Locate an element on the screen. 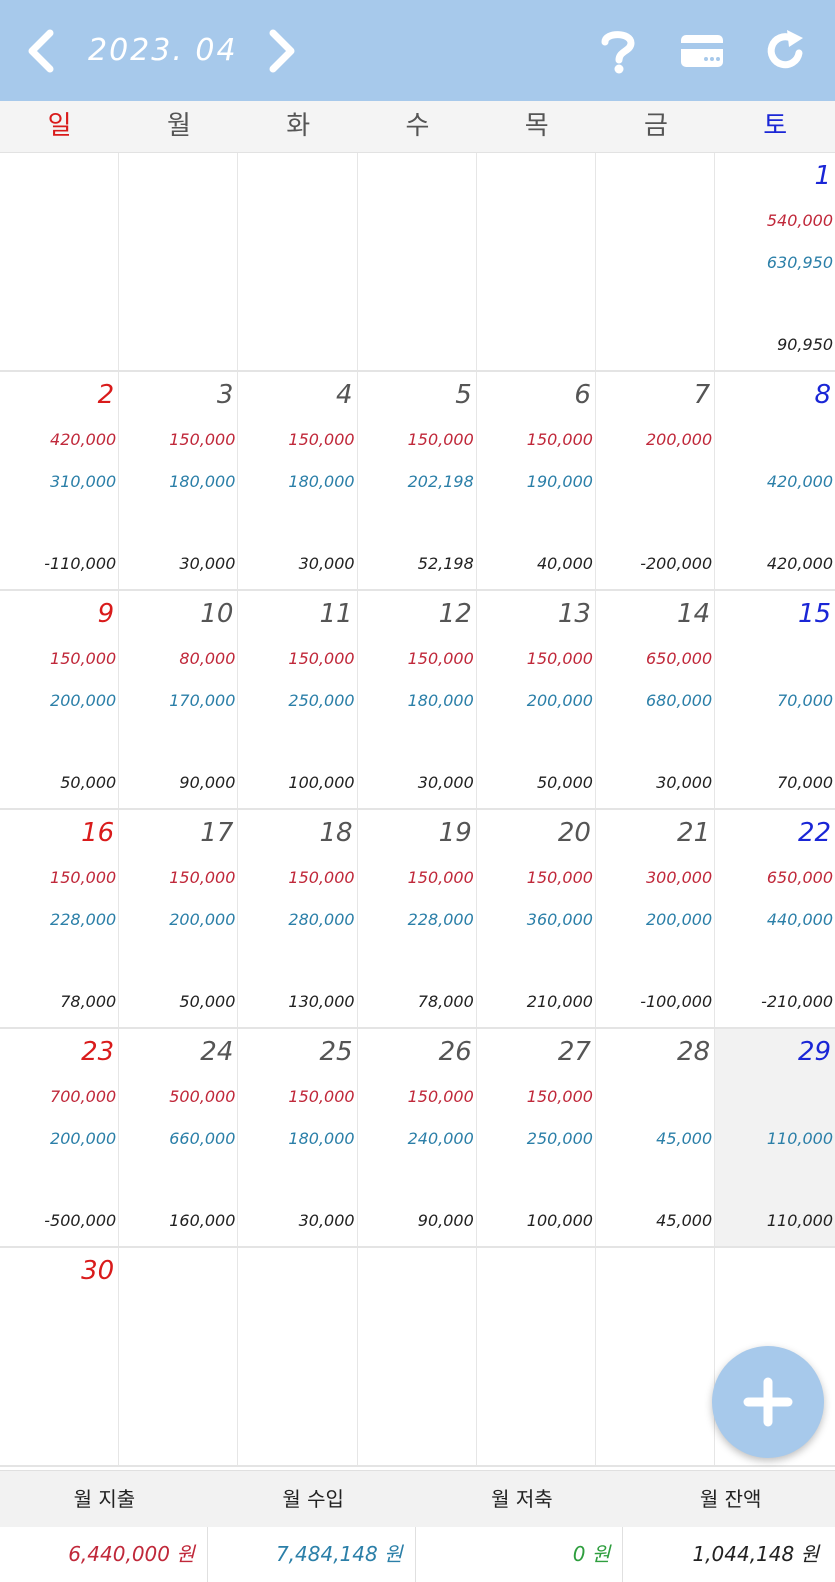  day-number: 22 is located at coordinates (814, 833).